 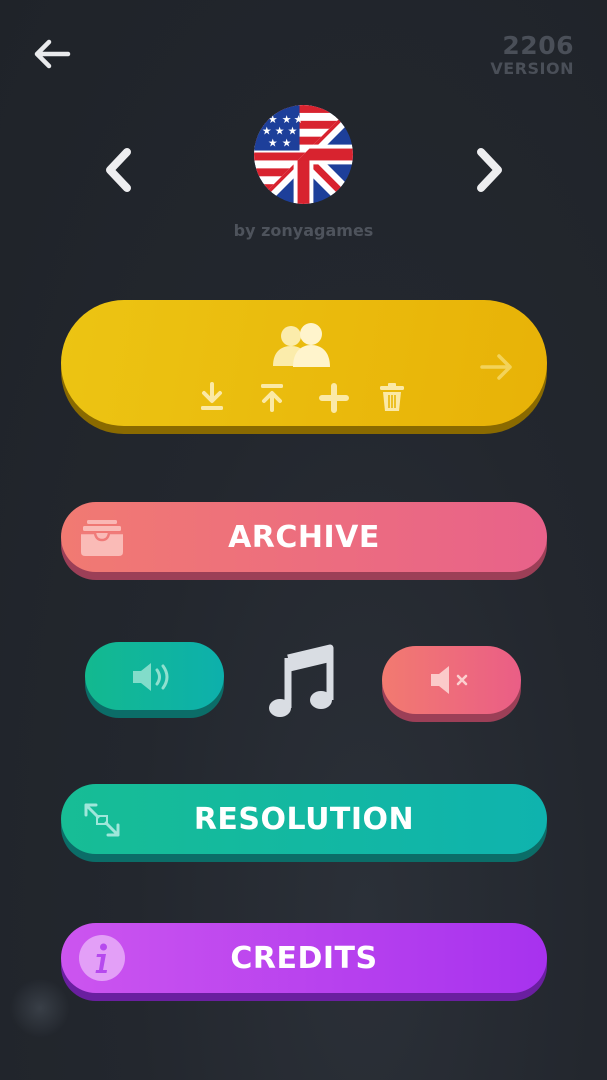 What do you see at coordinates (392, 397) in the screenshot?
I see `trash-icon` at bounding box center [392, 397].